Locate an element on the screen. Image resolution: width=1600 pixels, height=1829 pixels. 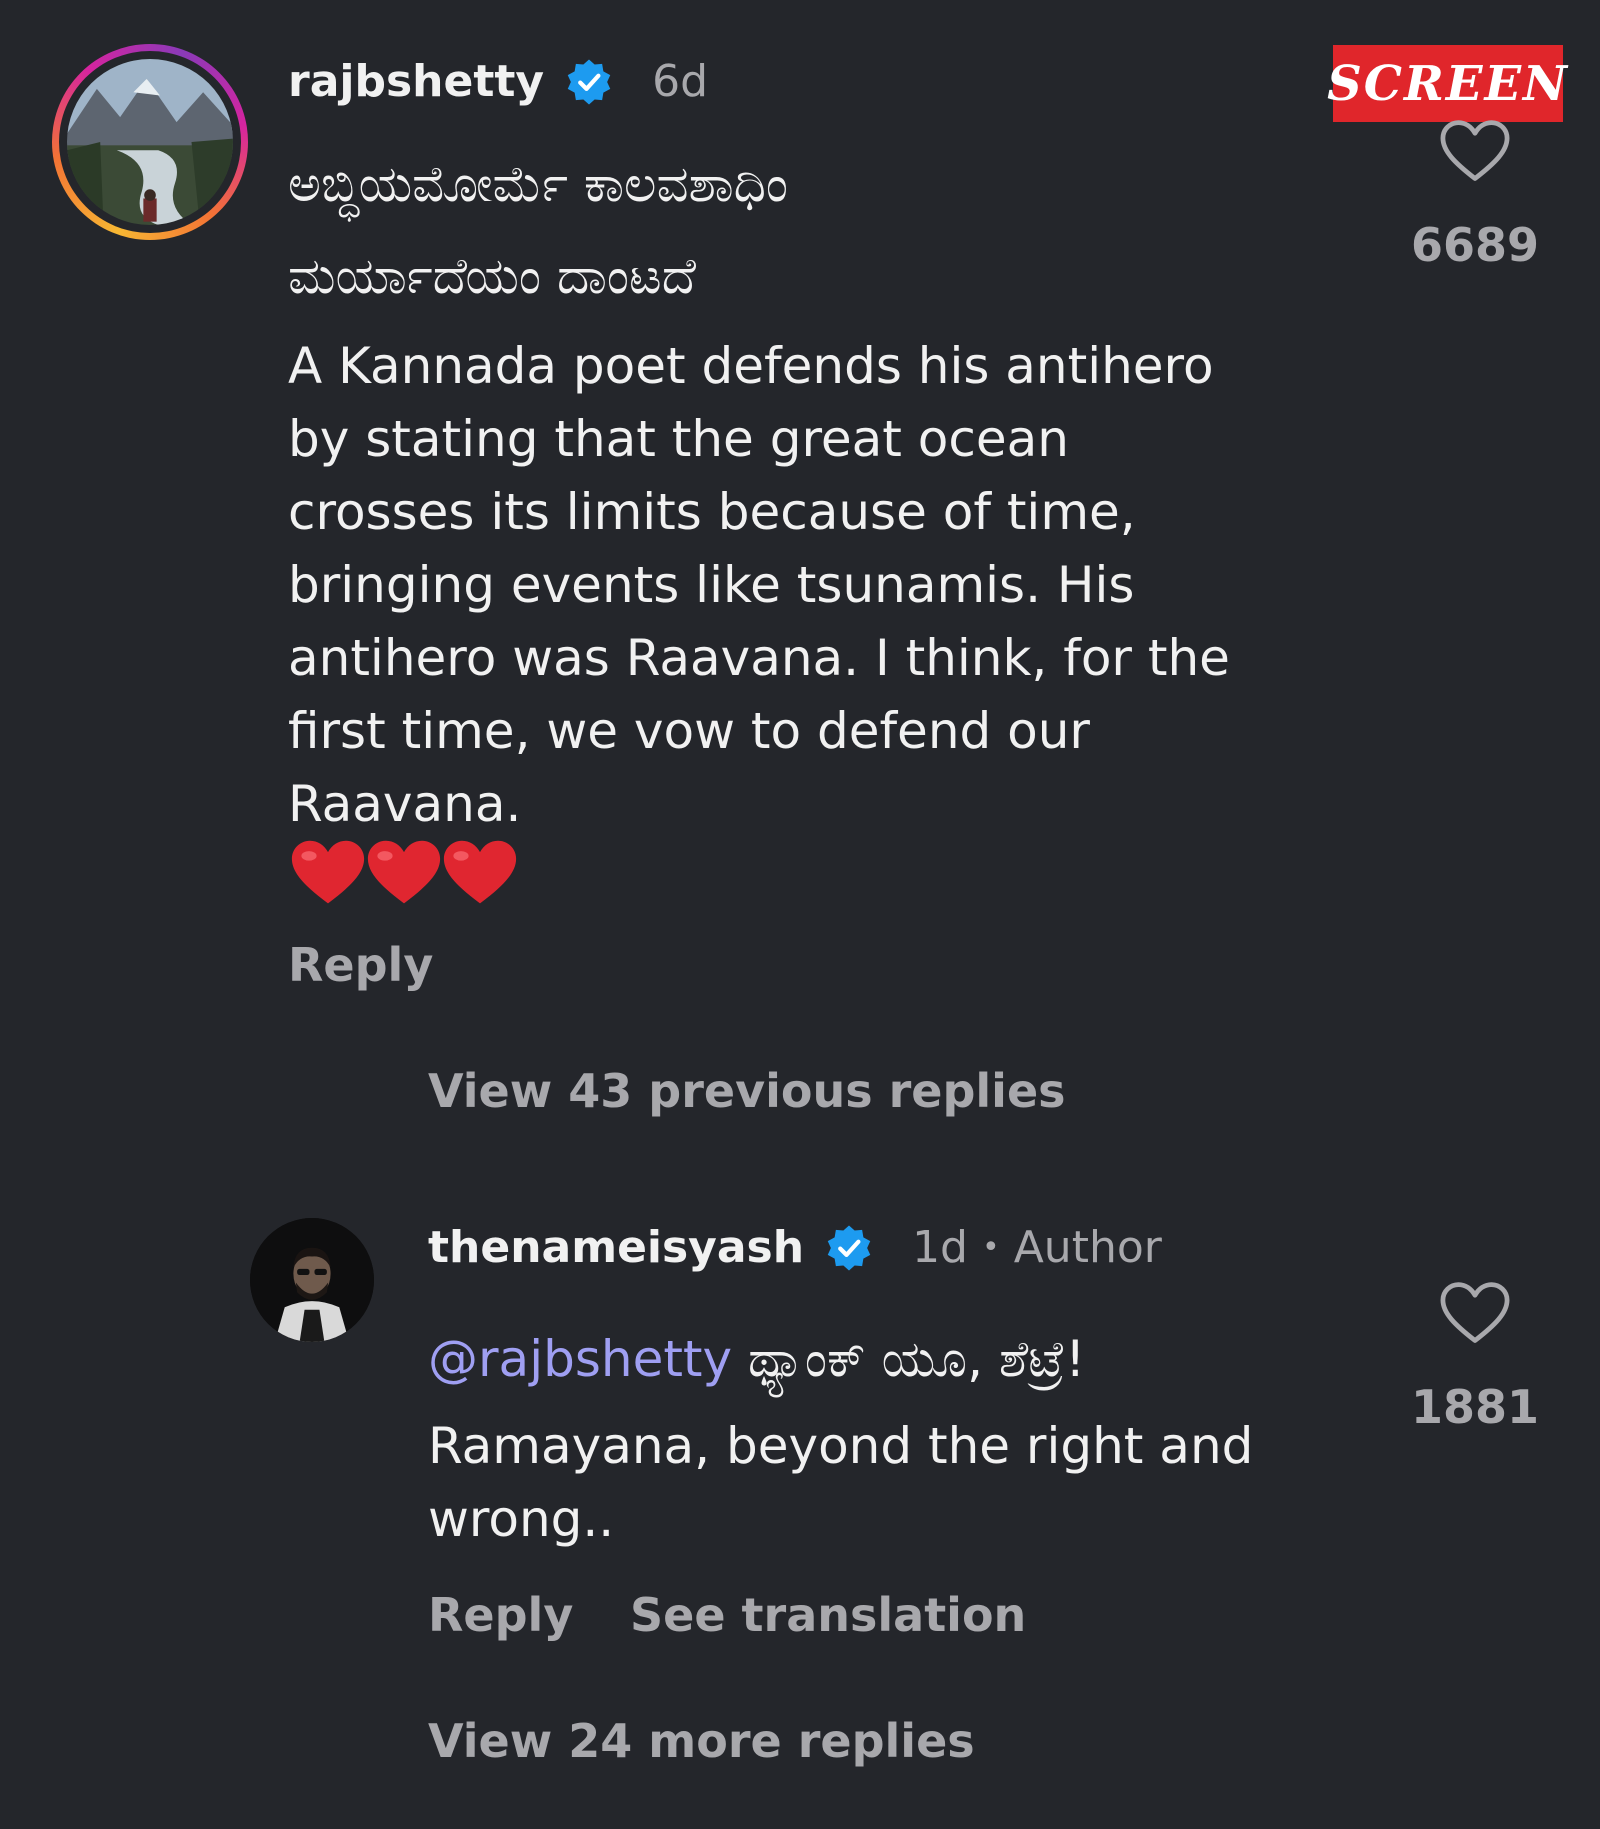
comment-line: crosses its limits because of time, is located at coordinates (712, 512).